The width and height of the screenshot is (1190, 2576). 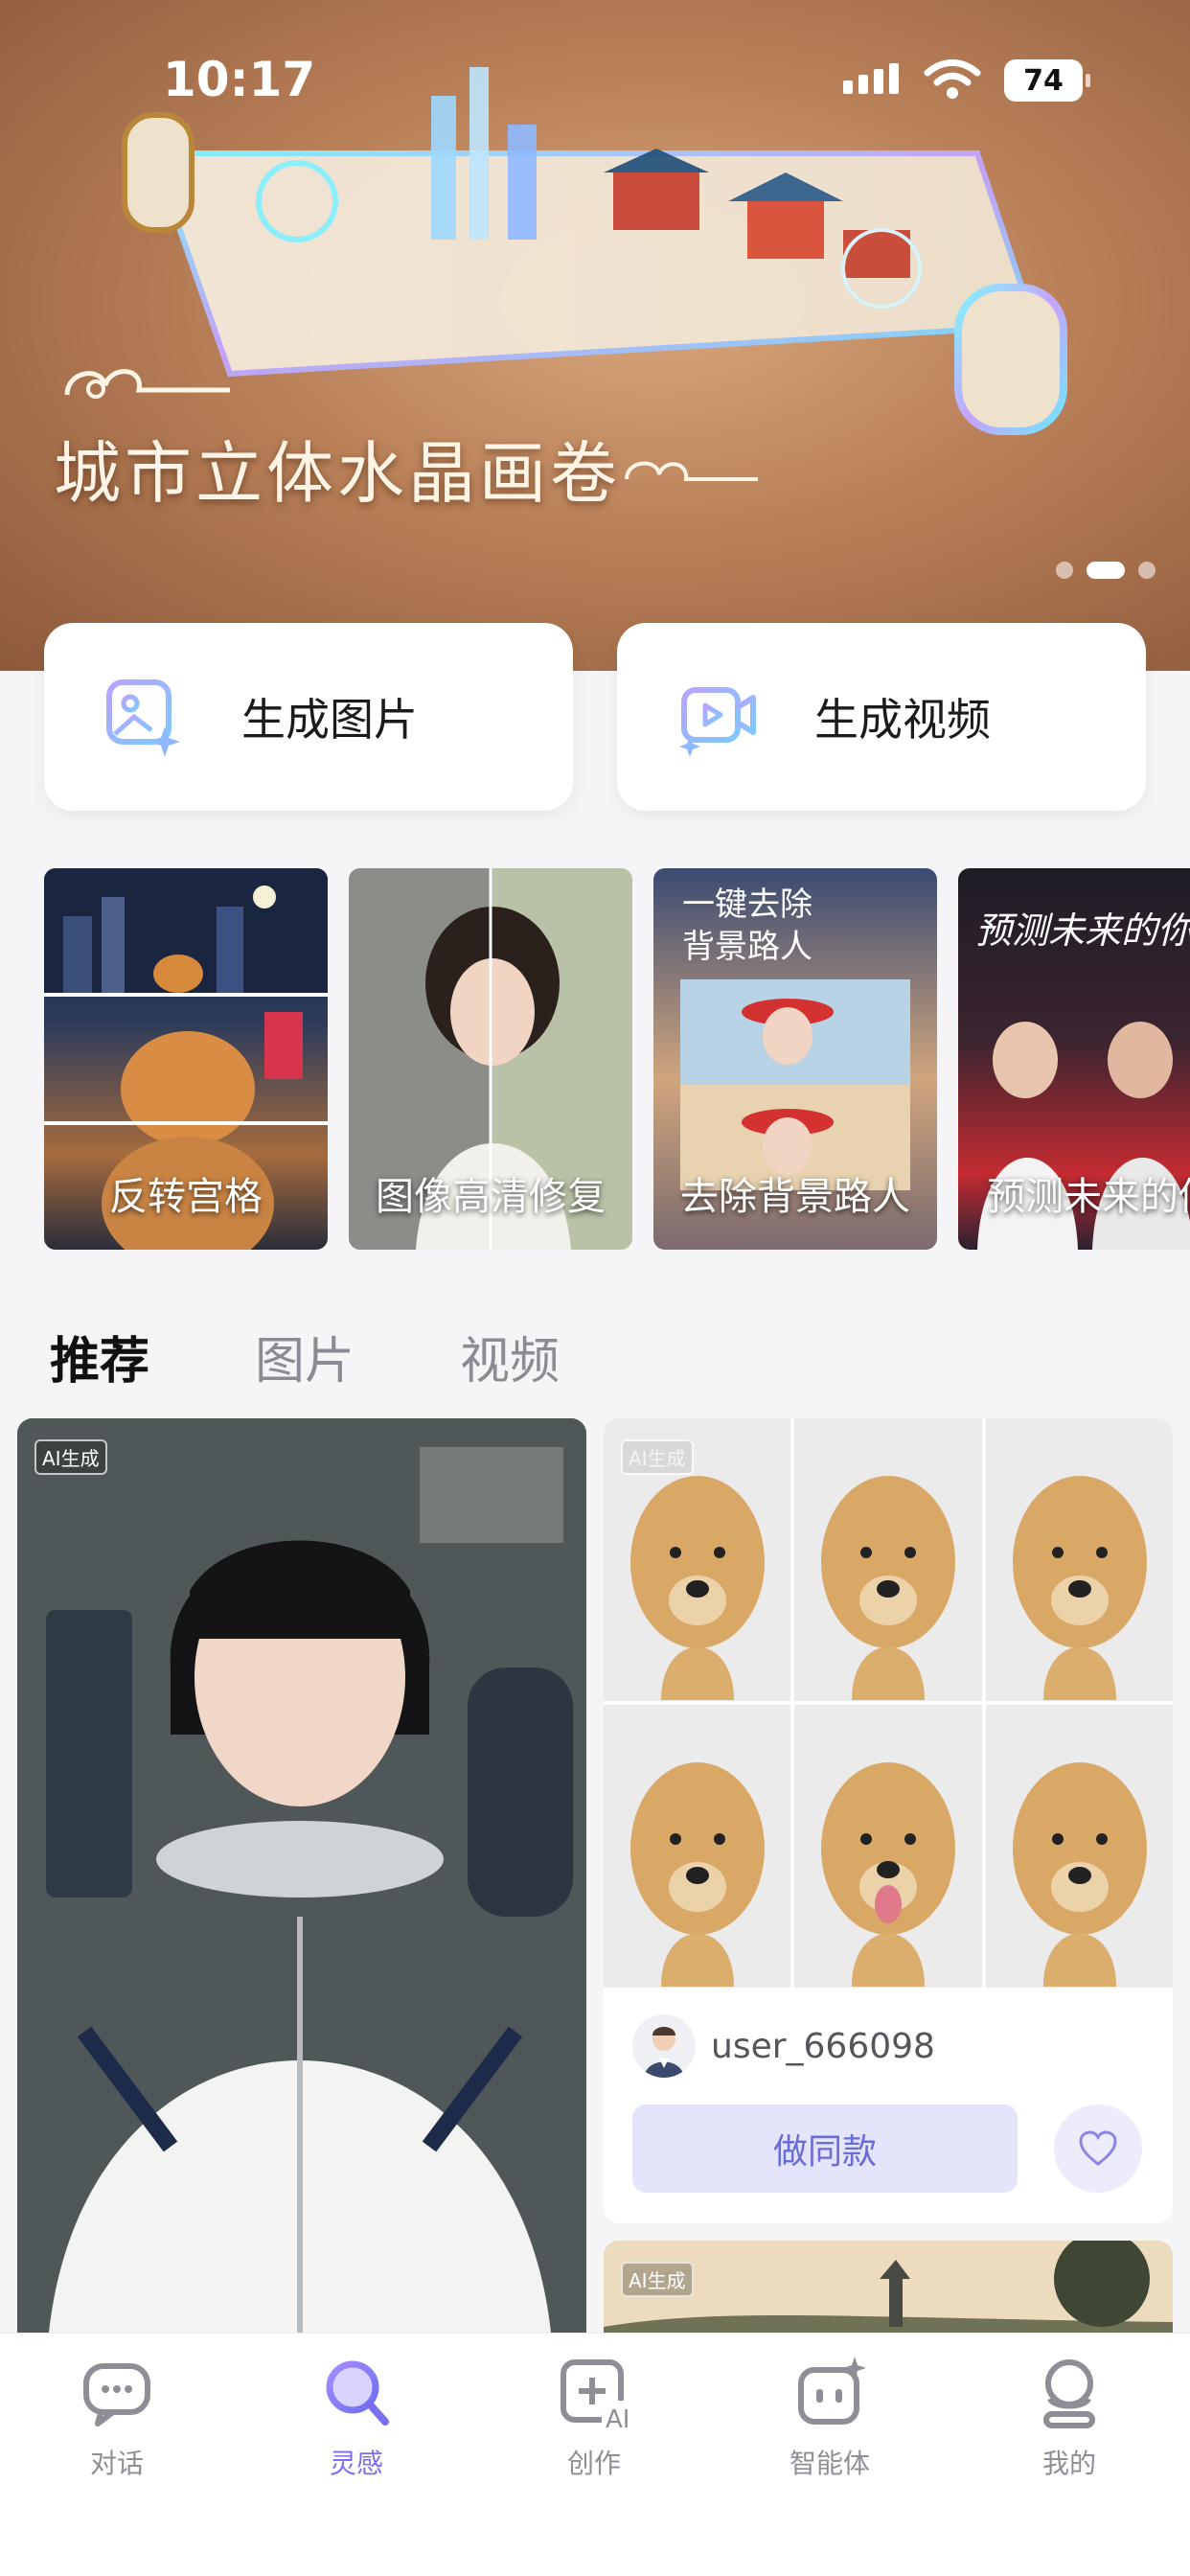 I want to click on generate-image-button: 生成图片, so click(x=309, y=717).